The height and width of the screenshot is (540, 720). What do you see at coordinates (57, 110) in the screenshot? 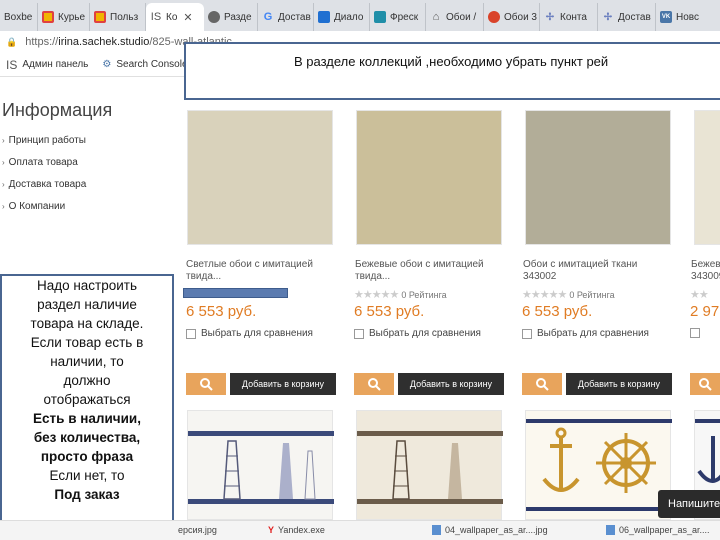
I see `sidebar-title: Информация` at bounding box center [57, 110].